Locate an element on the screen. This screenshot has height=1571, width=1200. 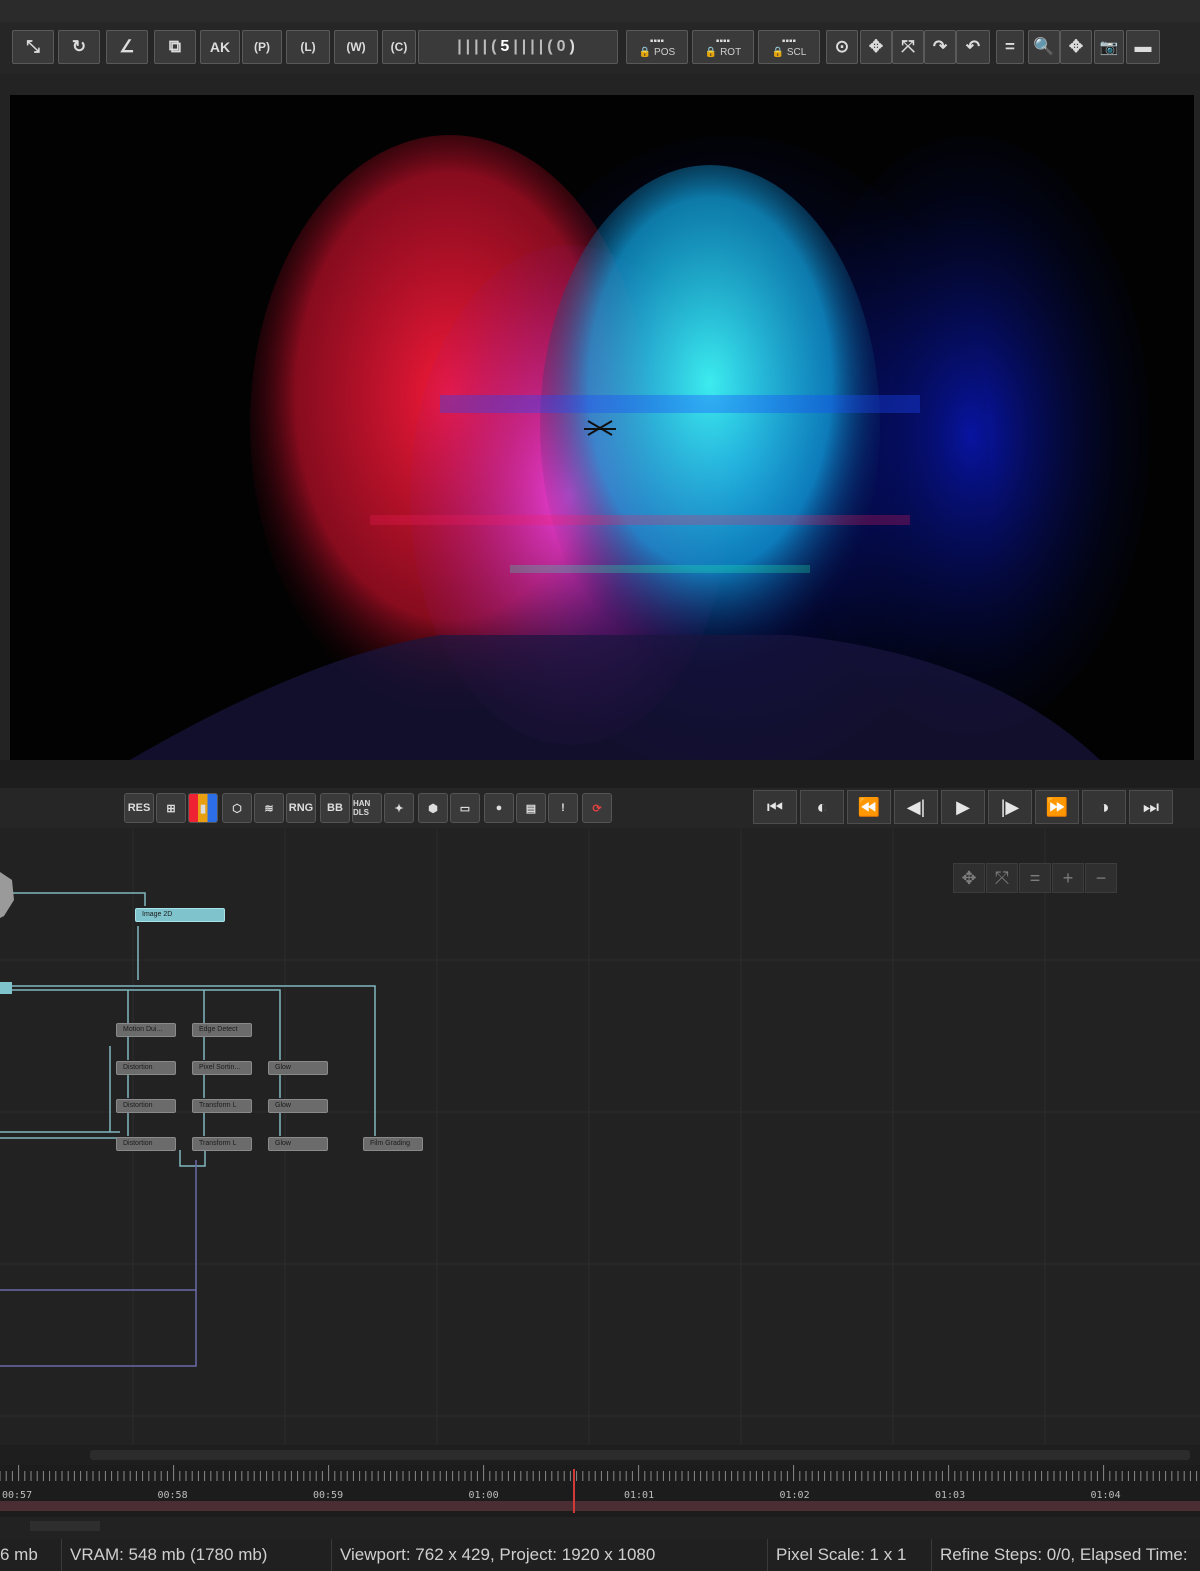
bounding-box-button: BB is located at coordinates (335, 808).